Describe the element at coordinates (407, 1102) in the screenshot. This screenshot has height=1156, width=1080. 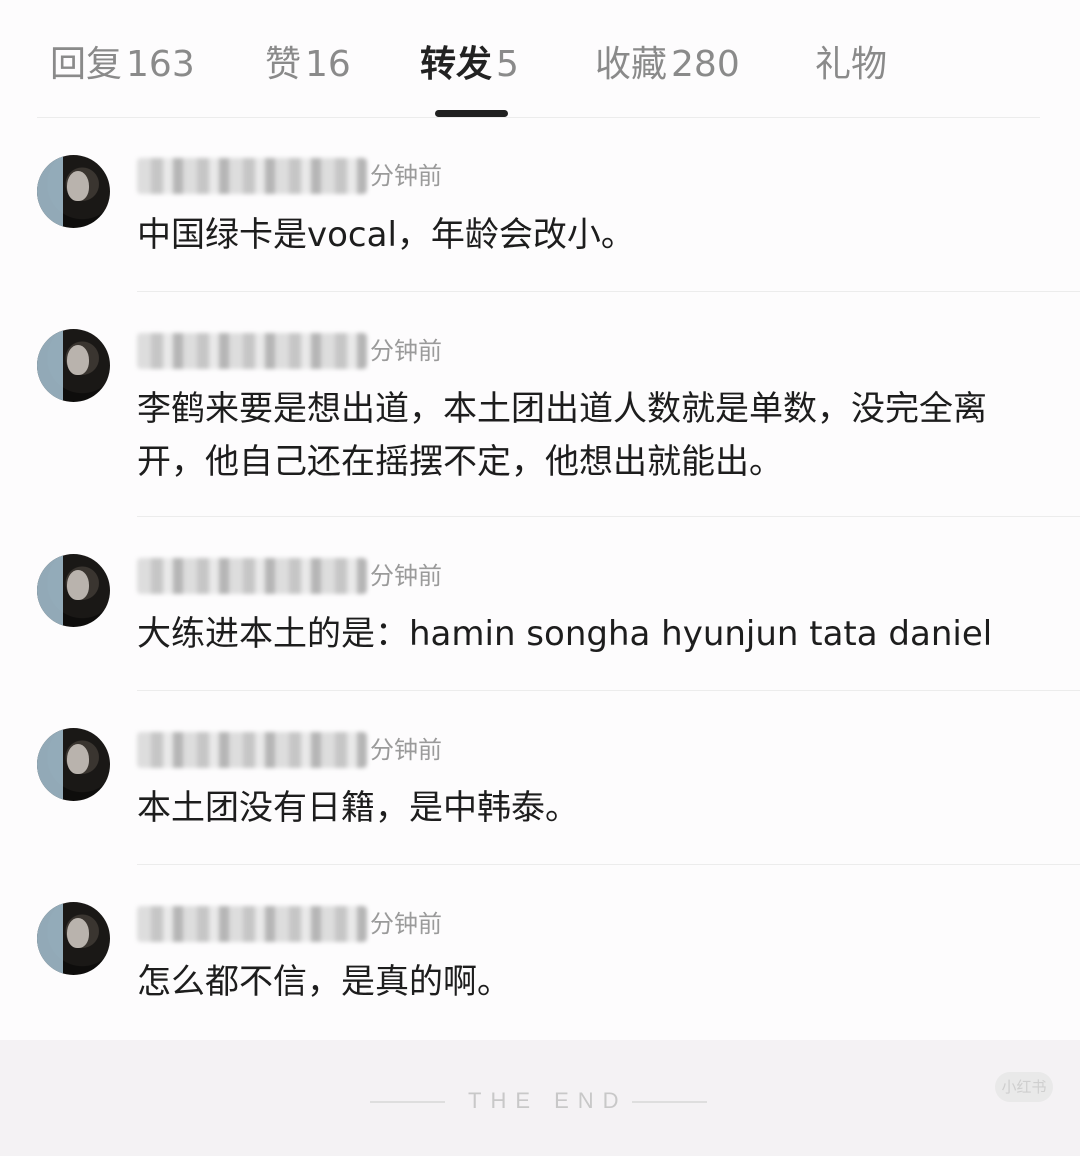
I see `end-line-left` at that location.